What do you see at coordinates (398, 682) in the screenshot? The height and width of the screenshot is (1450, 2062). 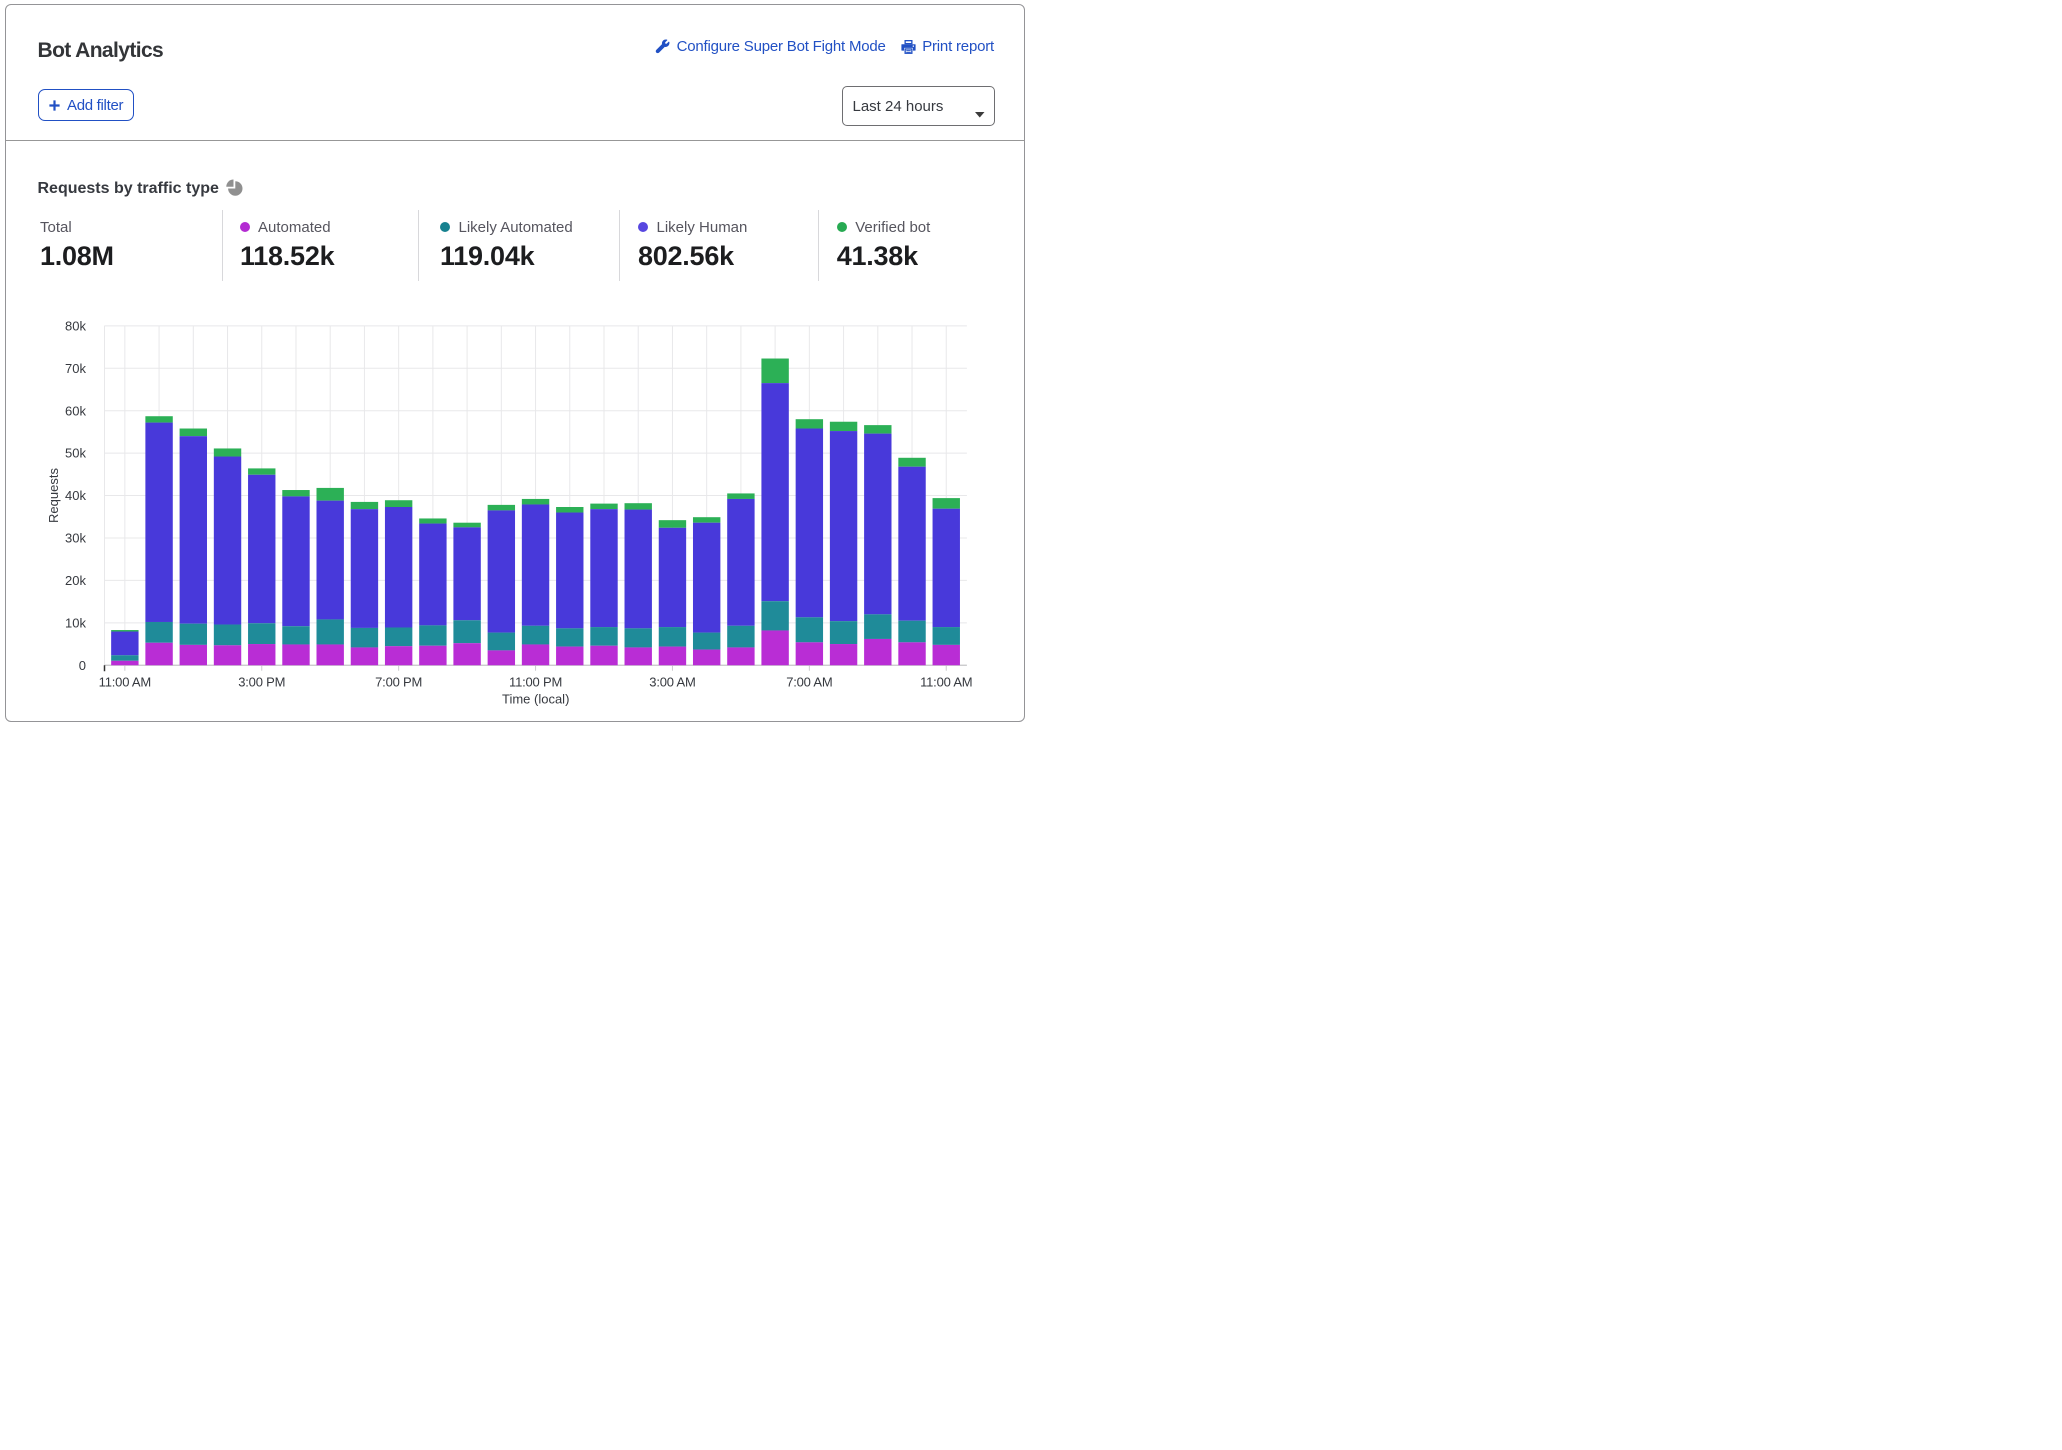 I see `svg-text: 7:00 PM` at bounding box center [398, 682].